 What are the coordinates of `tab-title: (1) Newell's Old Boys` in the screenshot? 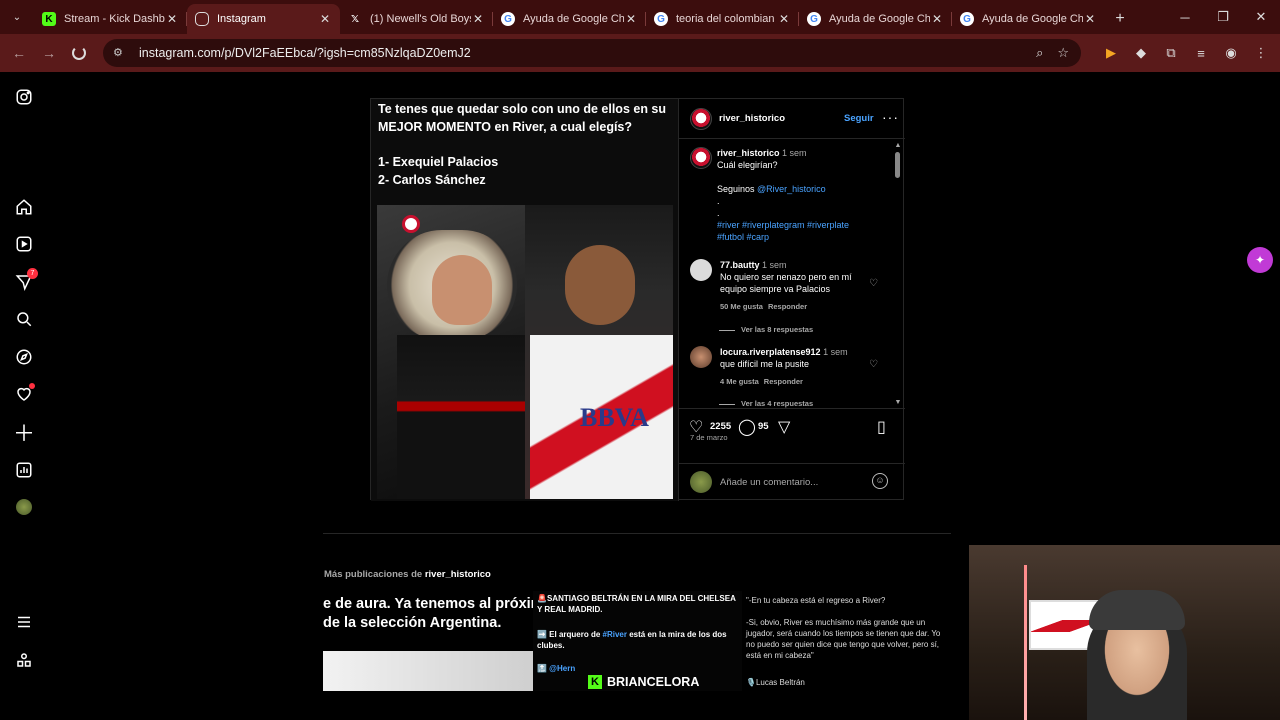 It's located at (420, 19).